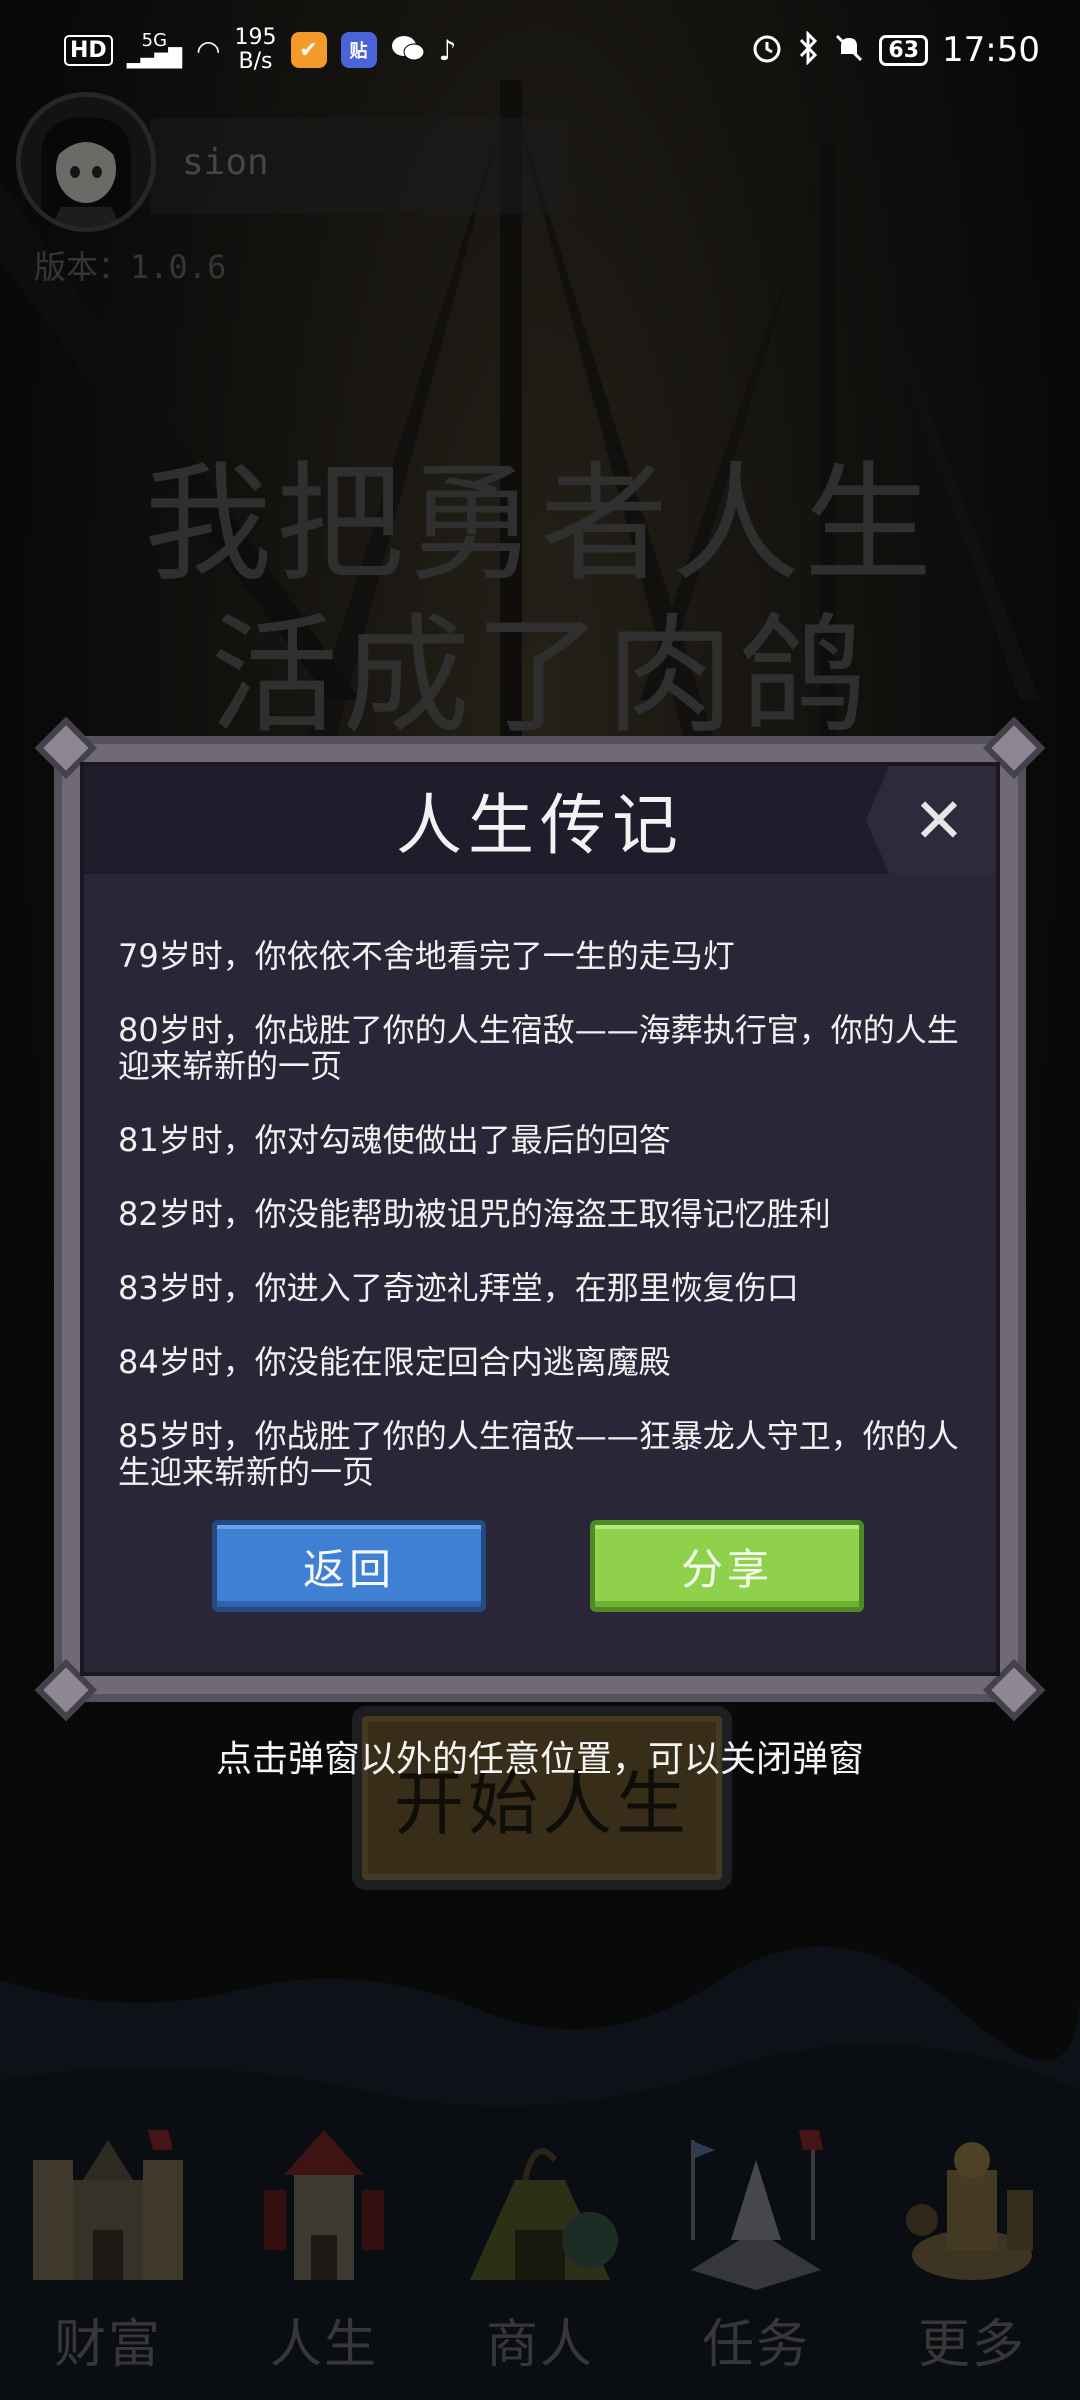  Describe the element at coordinates (767, 50) in the screenshot. I see `alarm-icon` at that location.